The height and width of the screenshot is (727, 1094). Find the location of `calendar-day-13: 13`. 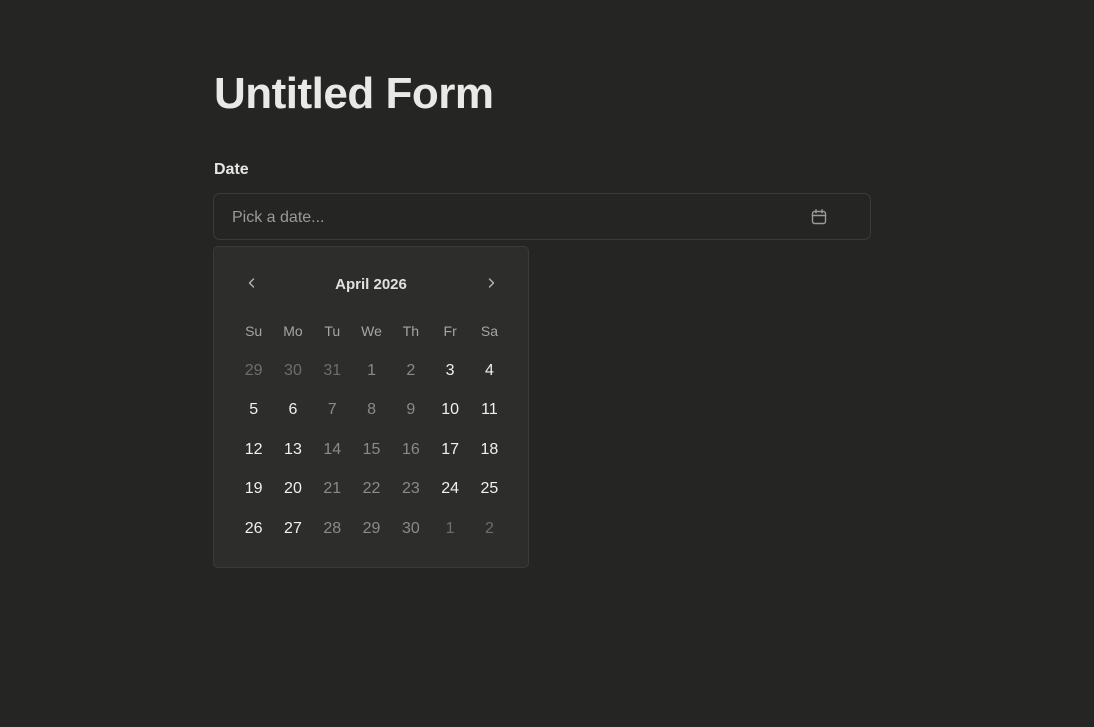

calendar-day-13: 13 is located at coordinates (292, 450).